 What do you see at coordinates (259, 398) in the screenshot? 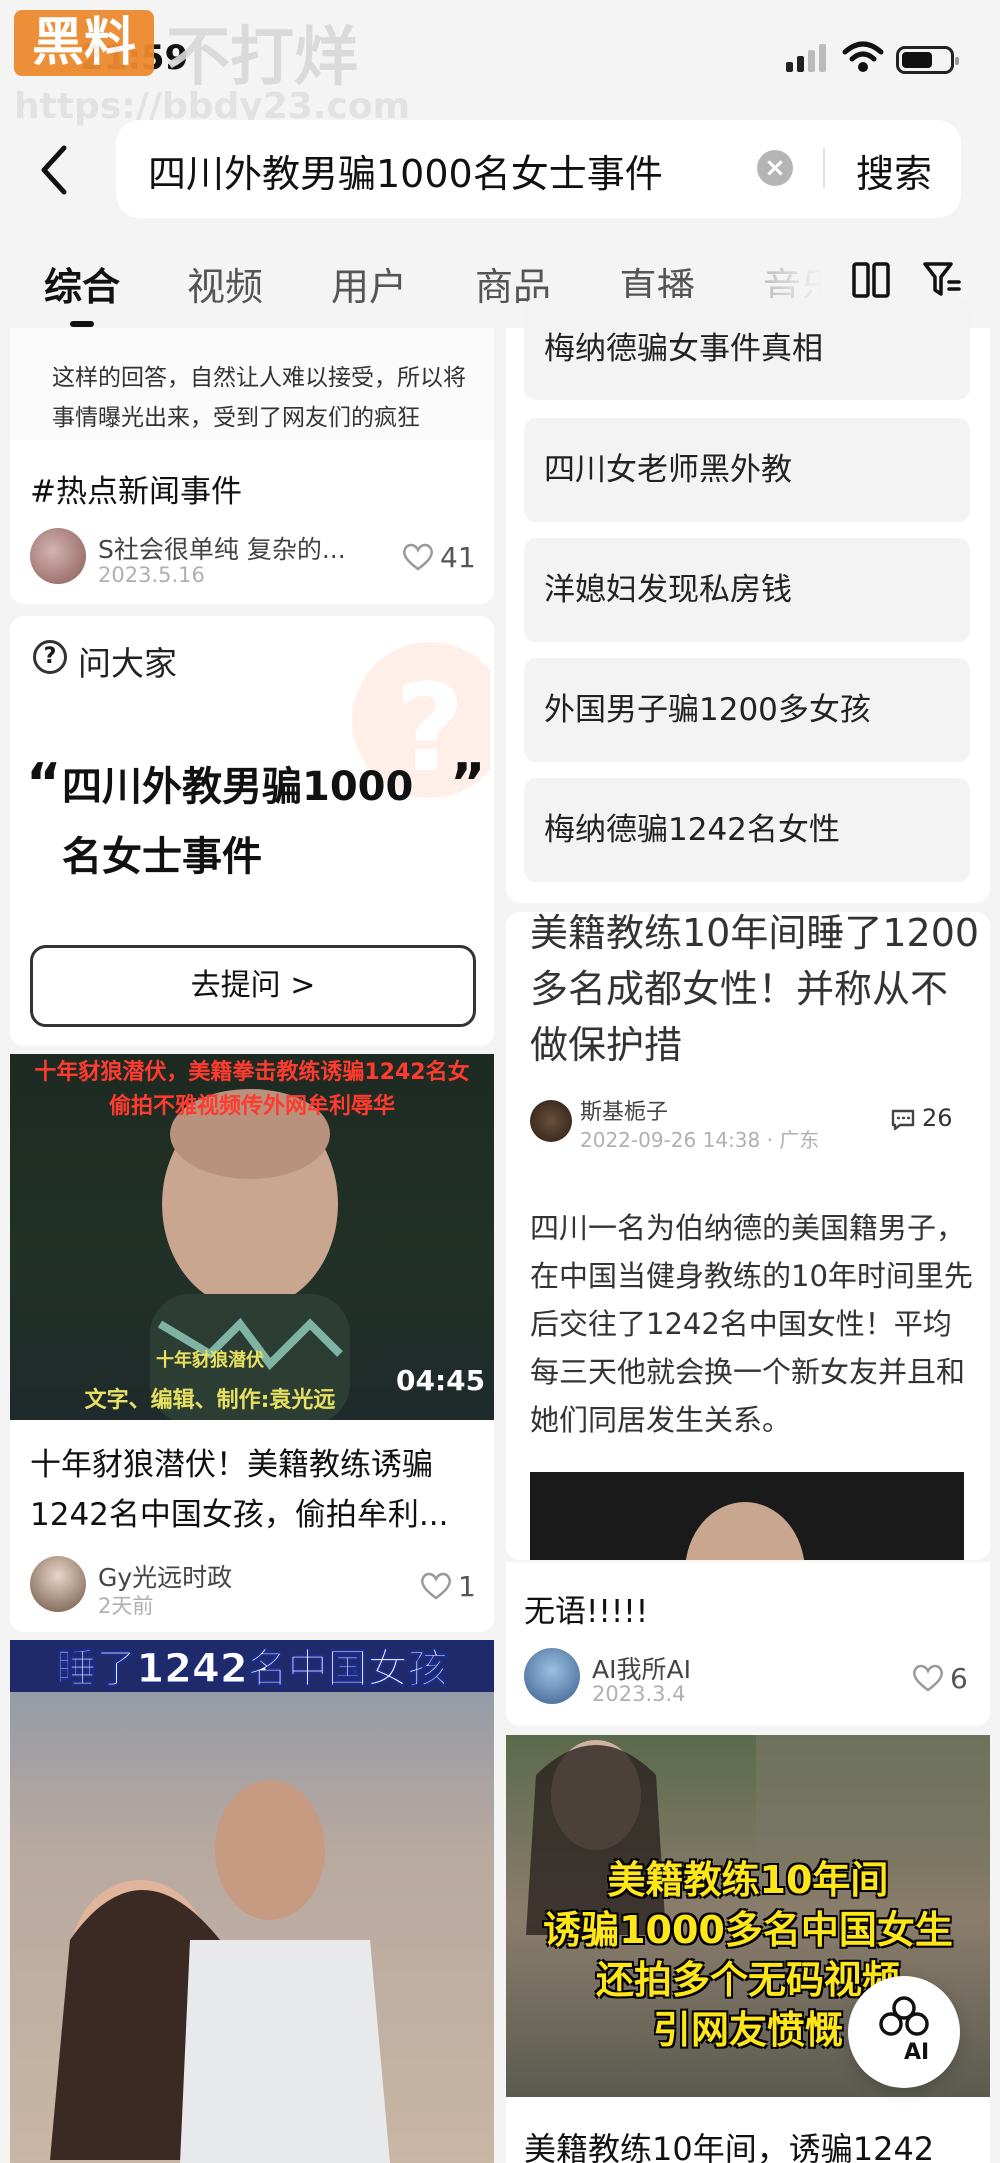
I see `post-1-snippet: 这样的回答，自然让人难以接受，所以将事情曝光出来，受到了网友们的疯狂` at bounding box center [259, 398].